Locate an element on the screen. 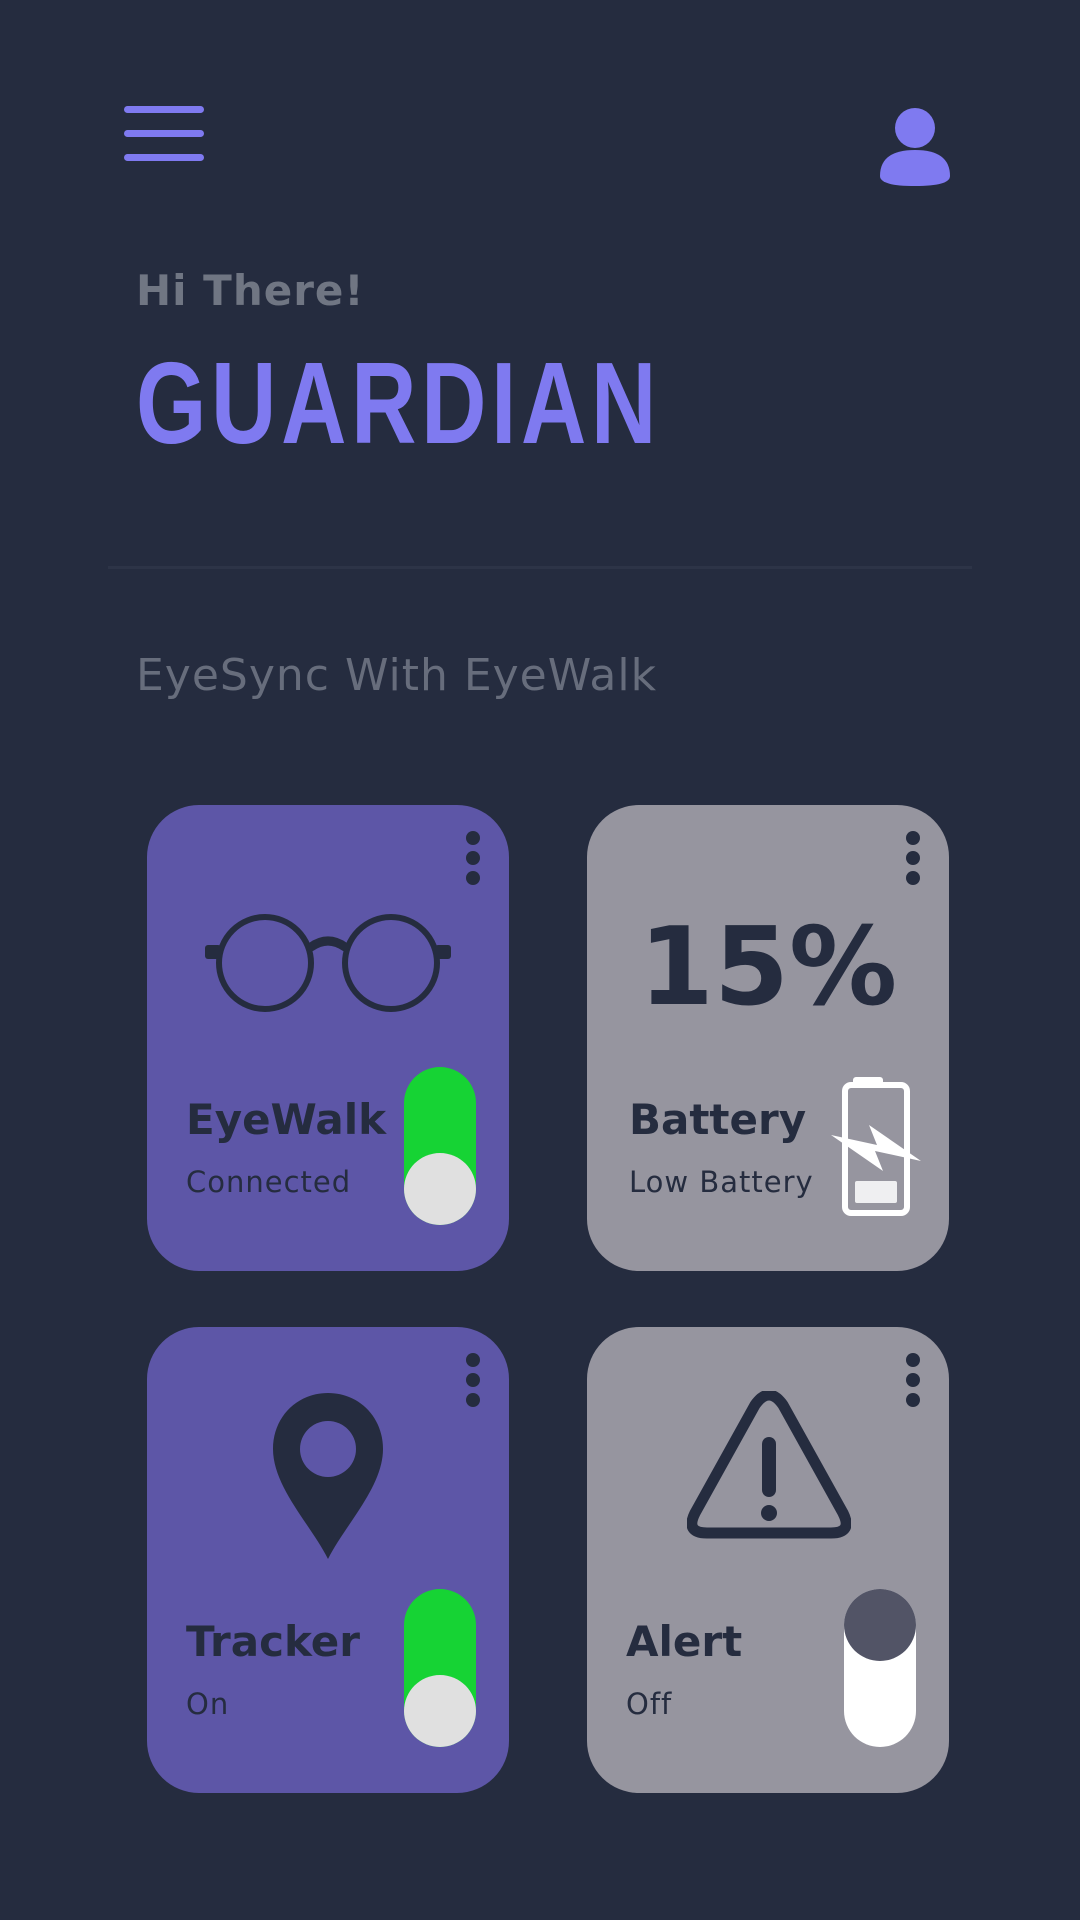  user-avatar-icon is located at coordinates (915, 147).